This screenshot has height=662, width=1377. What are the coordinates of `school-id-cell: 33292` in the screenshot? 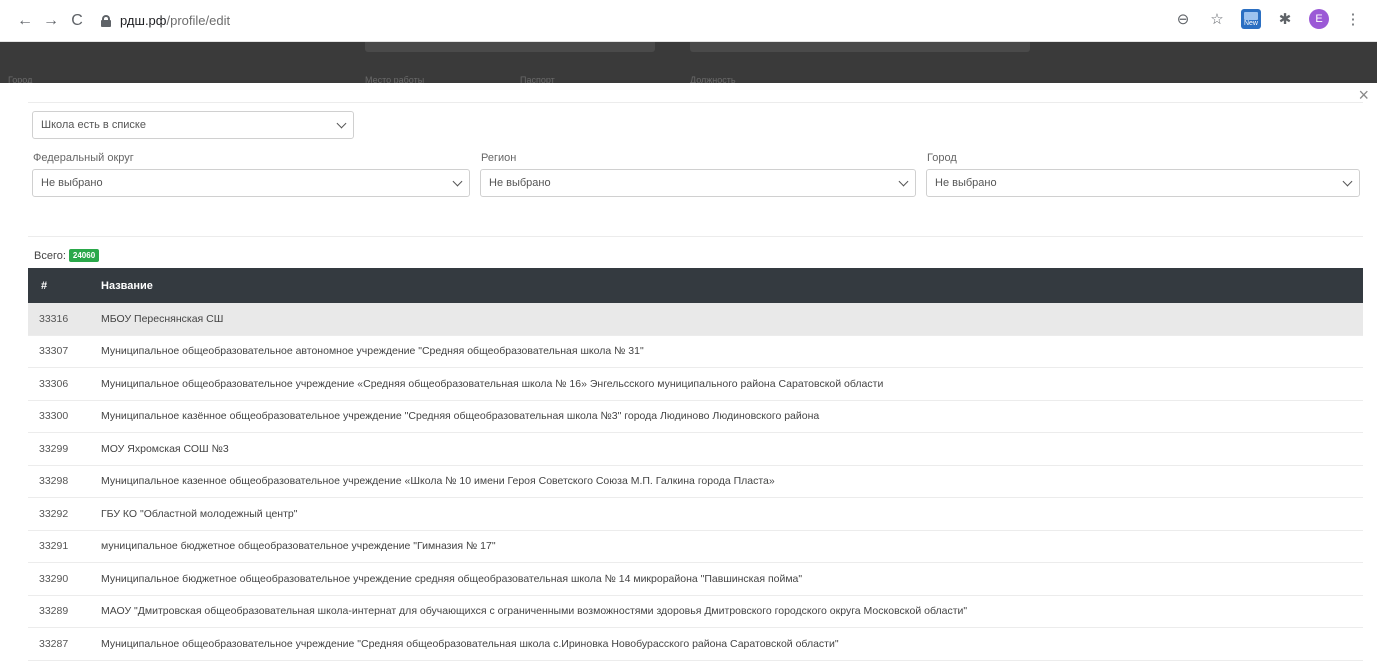 It's located at (54, 513).